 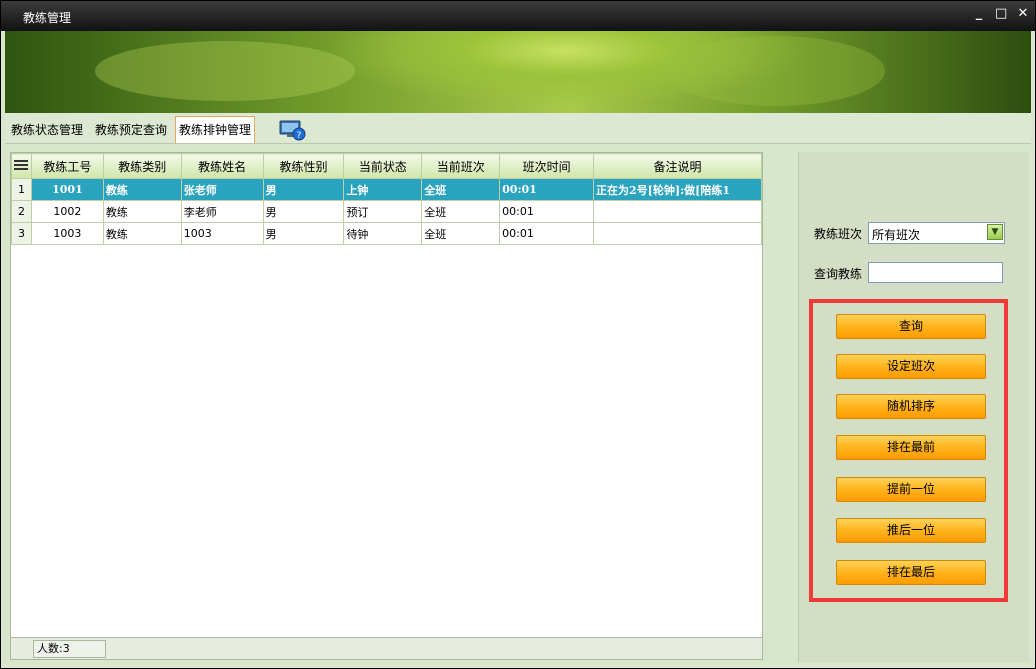 What do you see at coordinates (21, 233) in the screenshot?
I see `row-number: 3` at bounding box center [21, 233].